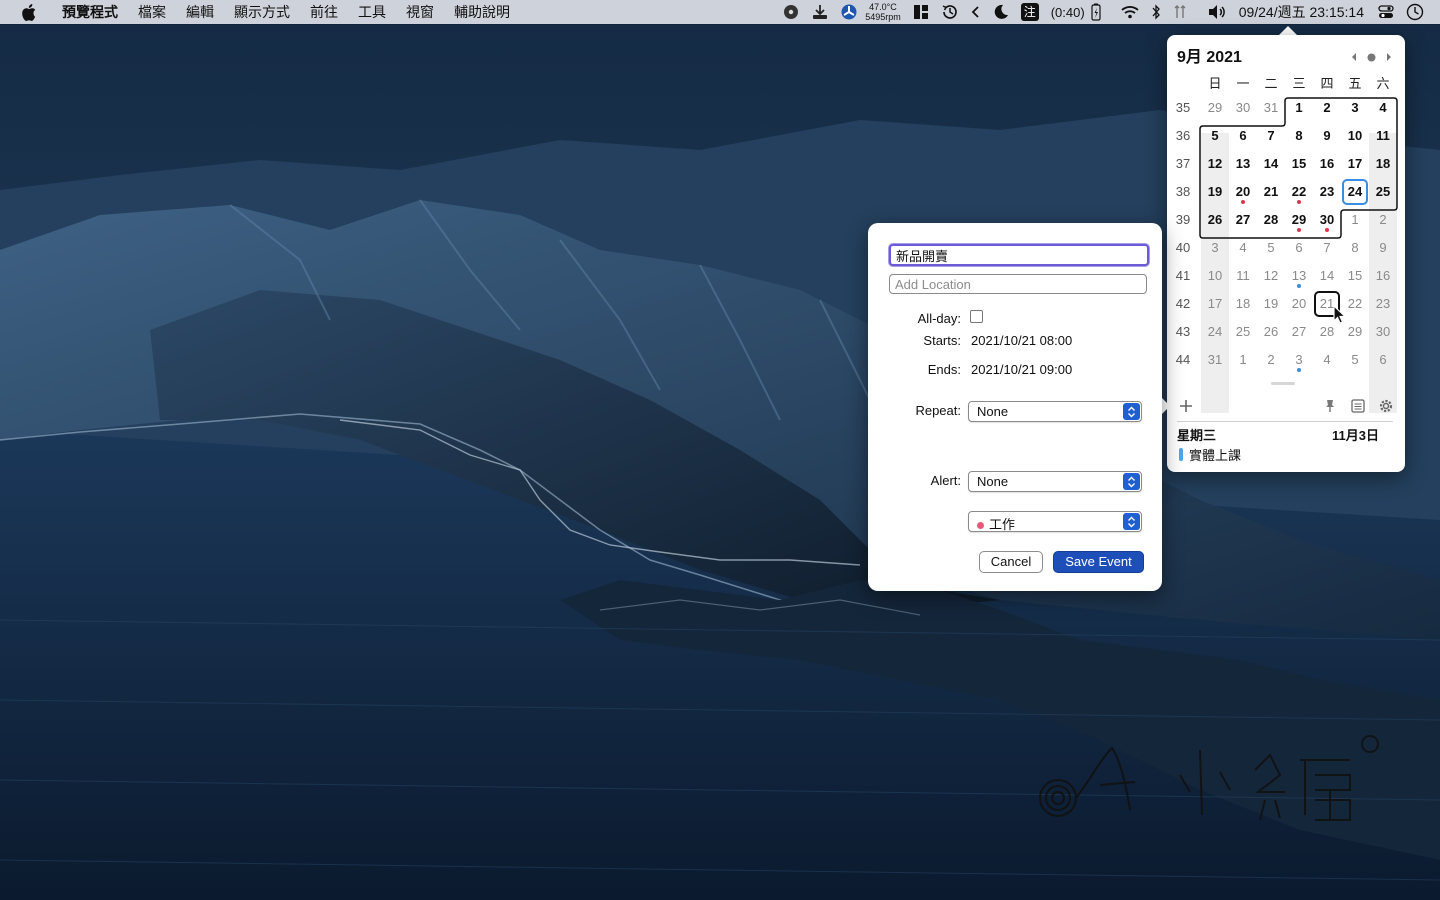 Image resolution: width=1440 pixels, height=900 pixels. I want to click on download-icon, so click(820, 12).